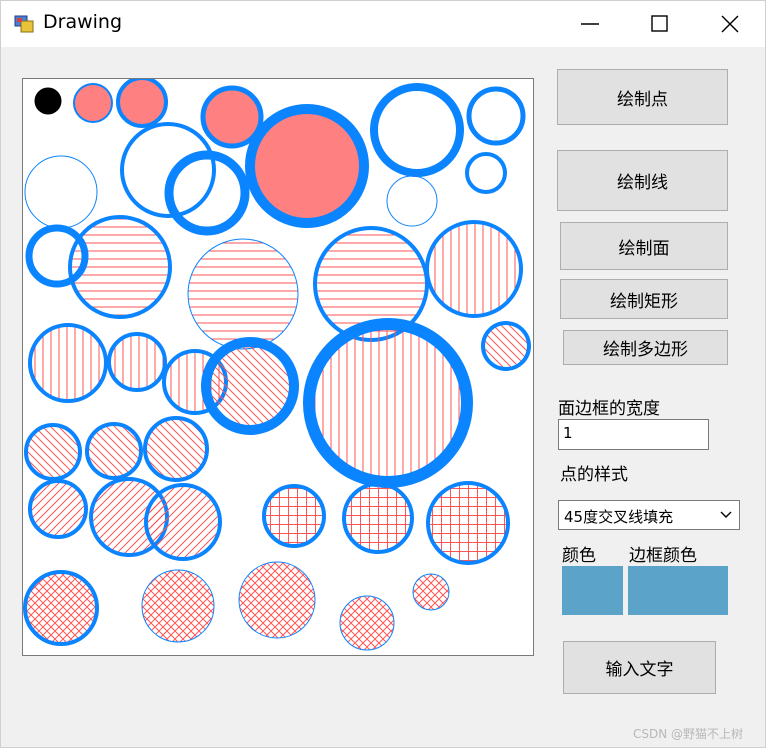 This screenshot has width=766, height=748. I want to click on draw-polygon-button: 绘制多边形, so click(645, 347).